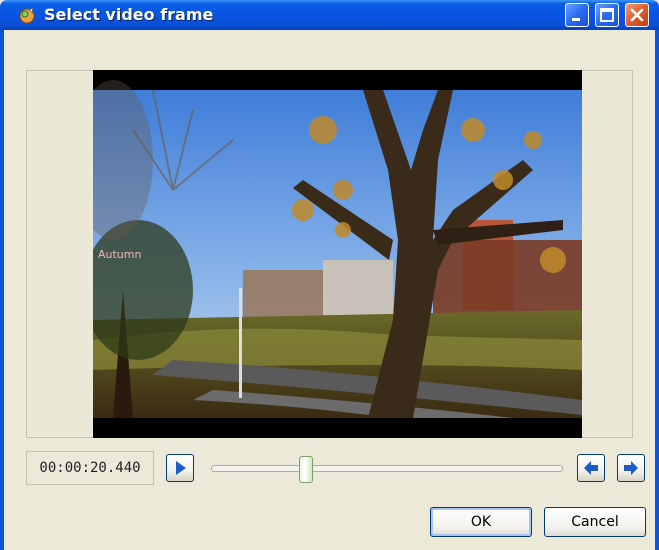 Image resolution: width=659 pixels, height=550 pixels. What do you see at coordinates (90, 468) in the screenshot?
I see `timecode-display: 00:00:20.440` at bounding box center [90, 468].